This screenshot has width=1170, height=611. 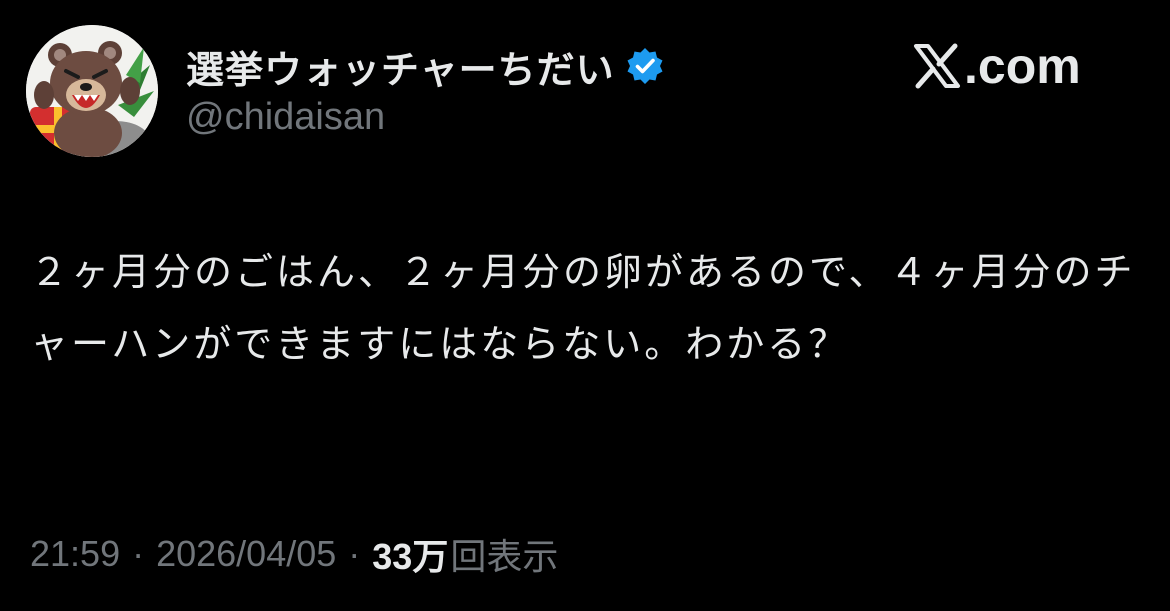 I want to click on author-handle: @chidaisan, so click(x=285, y=117).